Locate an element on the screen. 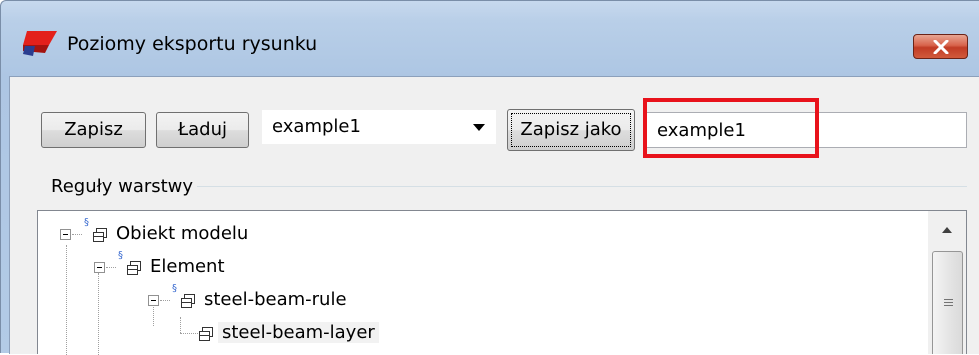  save-as-button: Zapisz jako is located at coordinates (571, 130).